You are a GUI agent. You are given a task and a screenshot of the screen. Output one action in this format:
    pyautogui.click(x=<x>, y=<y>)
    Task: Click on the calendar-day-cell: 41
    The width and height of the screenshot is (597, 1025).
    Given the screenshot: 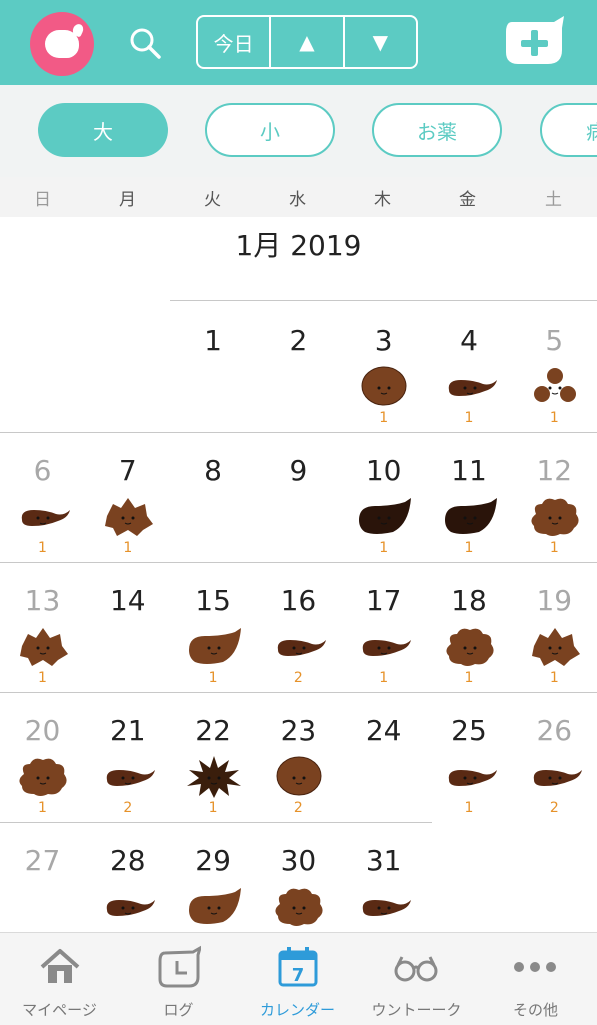 What is the action you would take?
    pyautogui.click(x=469, y=365)
    